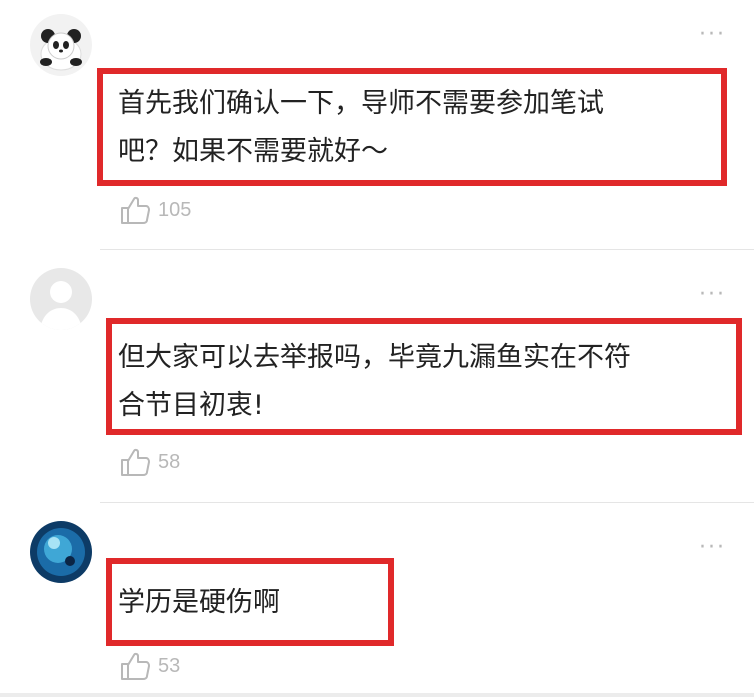  I want to click on comment-text: 学历是硬伤啊, so click(199, 602).